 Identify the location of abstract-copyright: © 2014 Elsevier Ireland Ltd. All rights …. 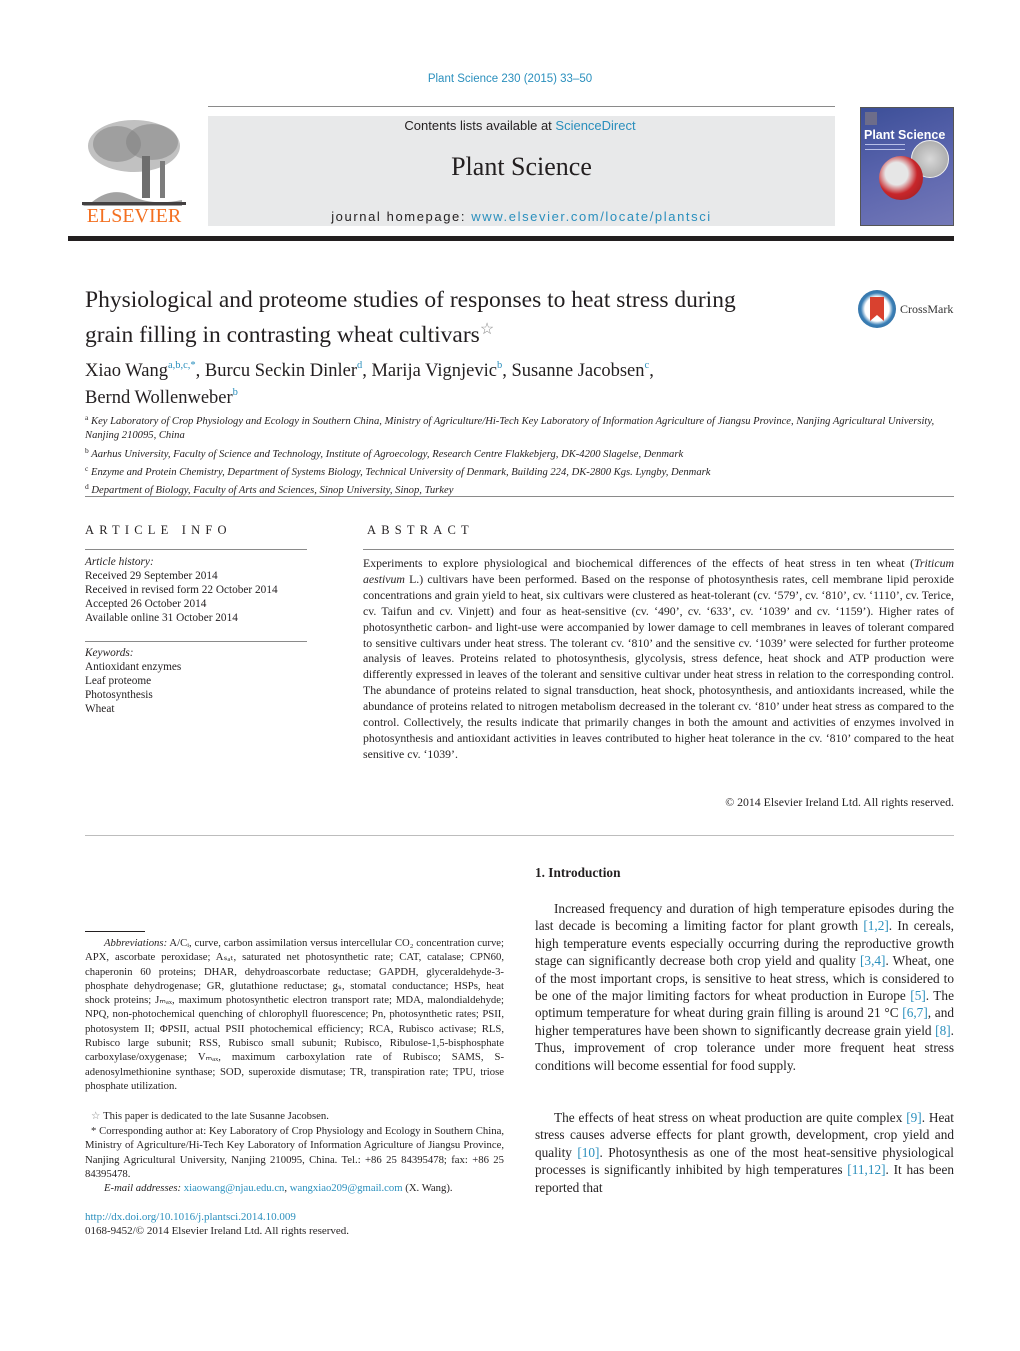
(839, 802).